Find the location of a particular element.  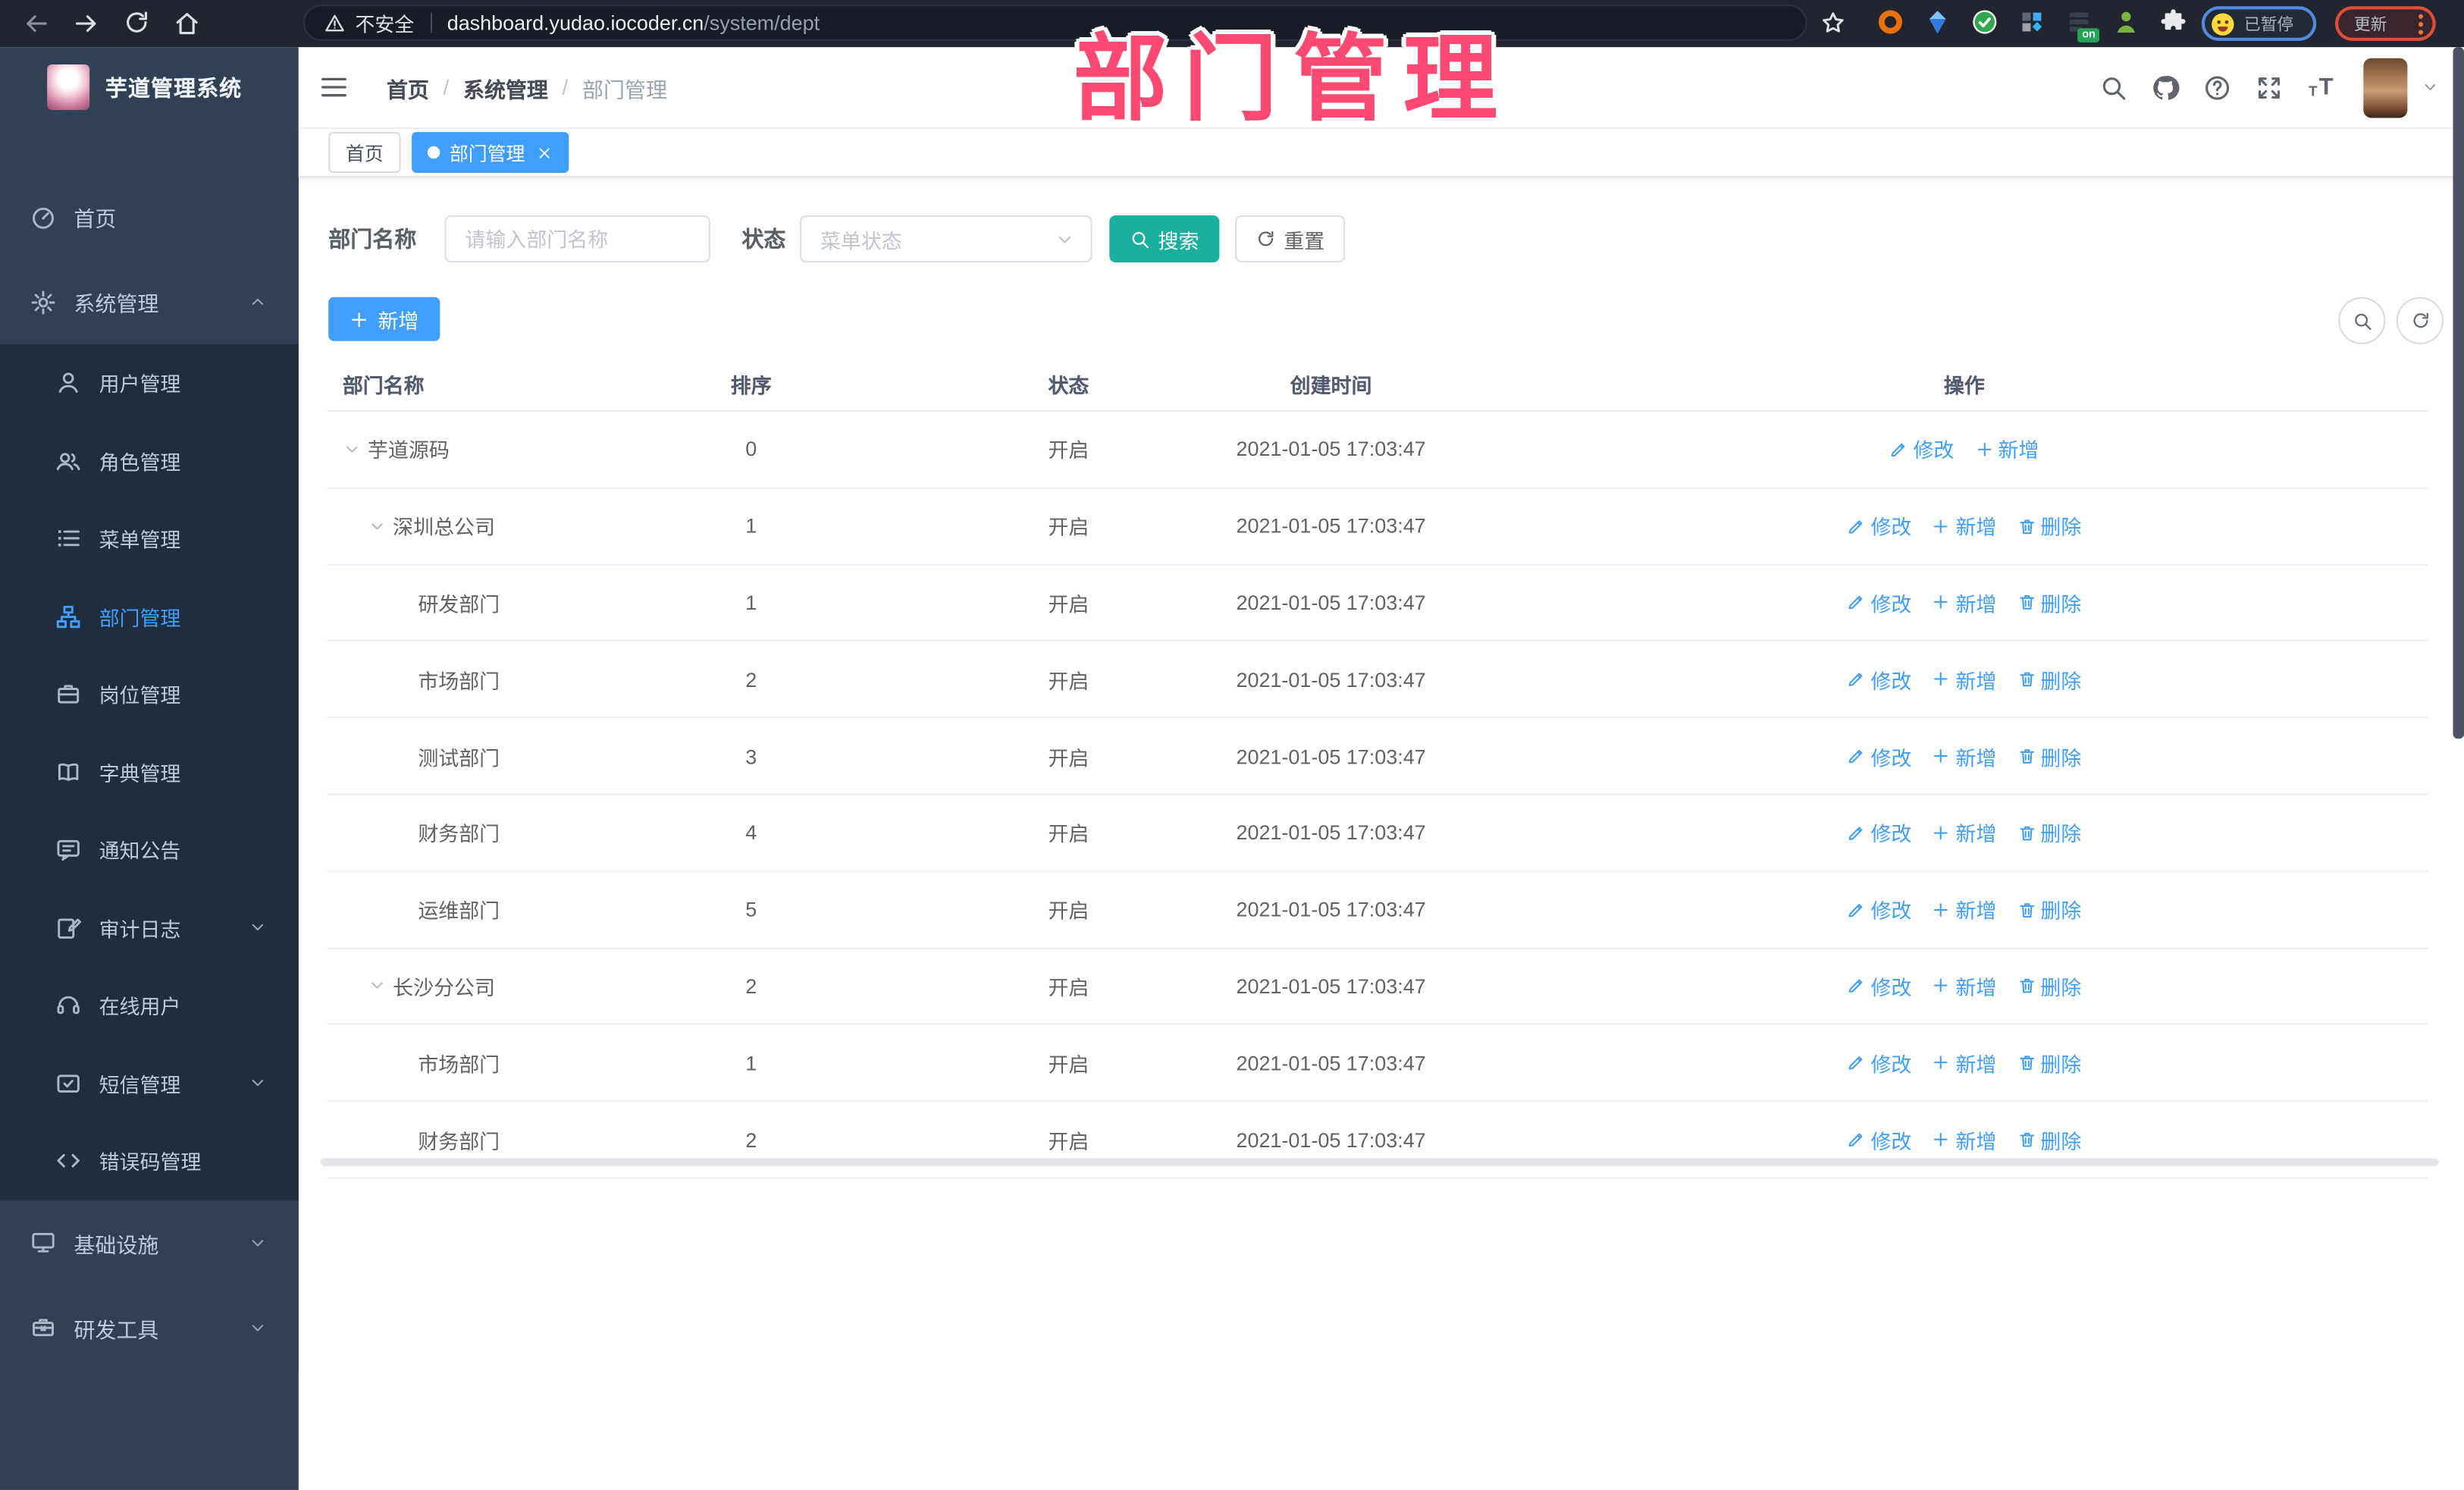

sidebar-item-label: 首页 is located at coordinates (95, 219).